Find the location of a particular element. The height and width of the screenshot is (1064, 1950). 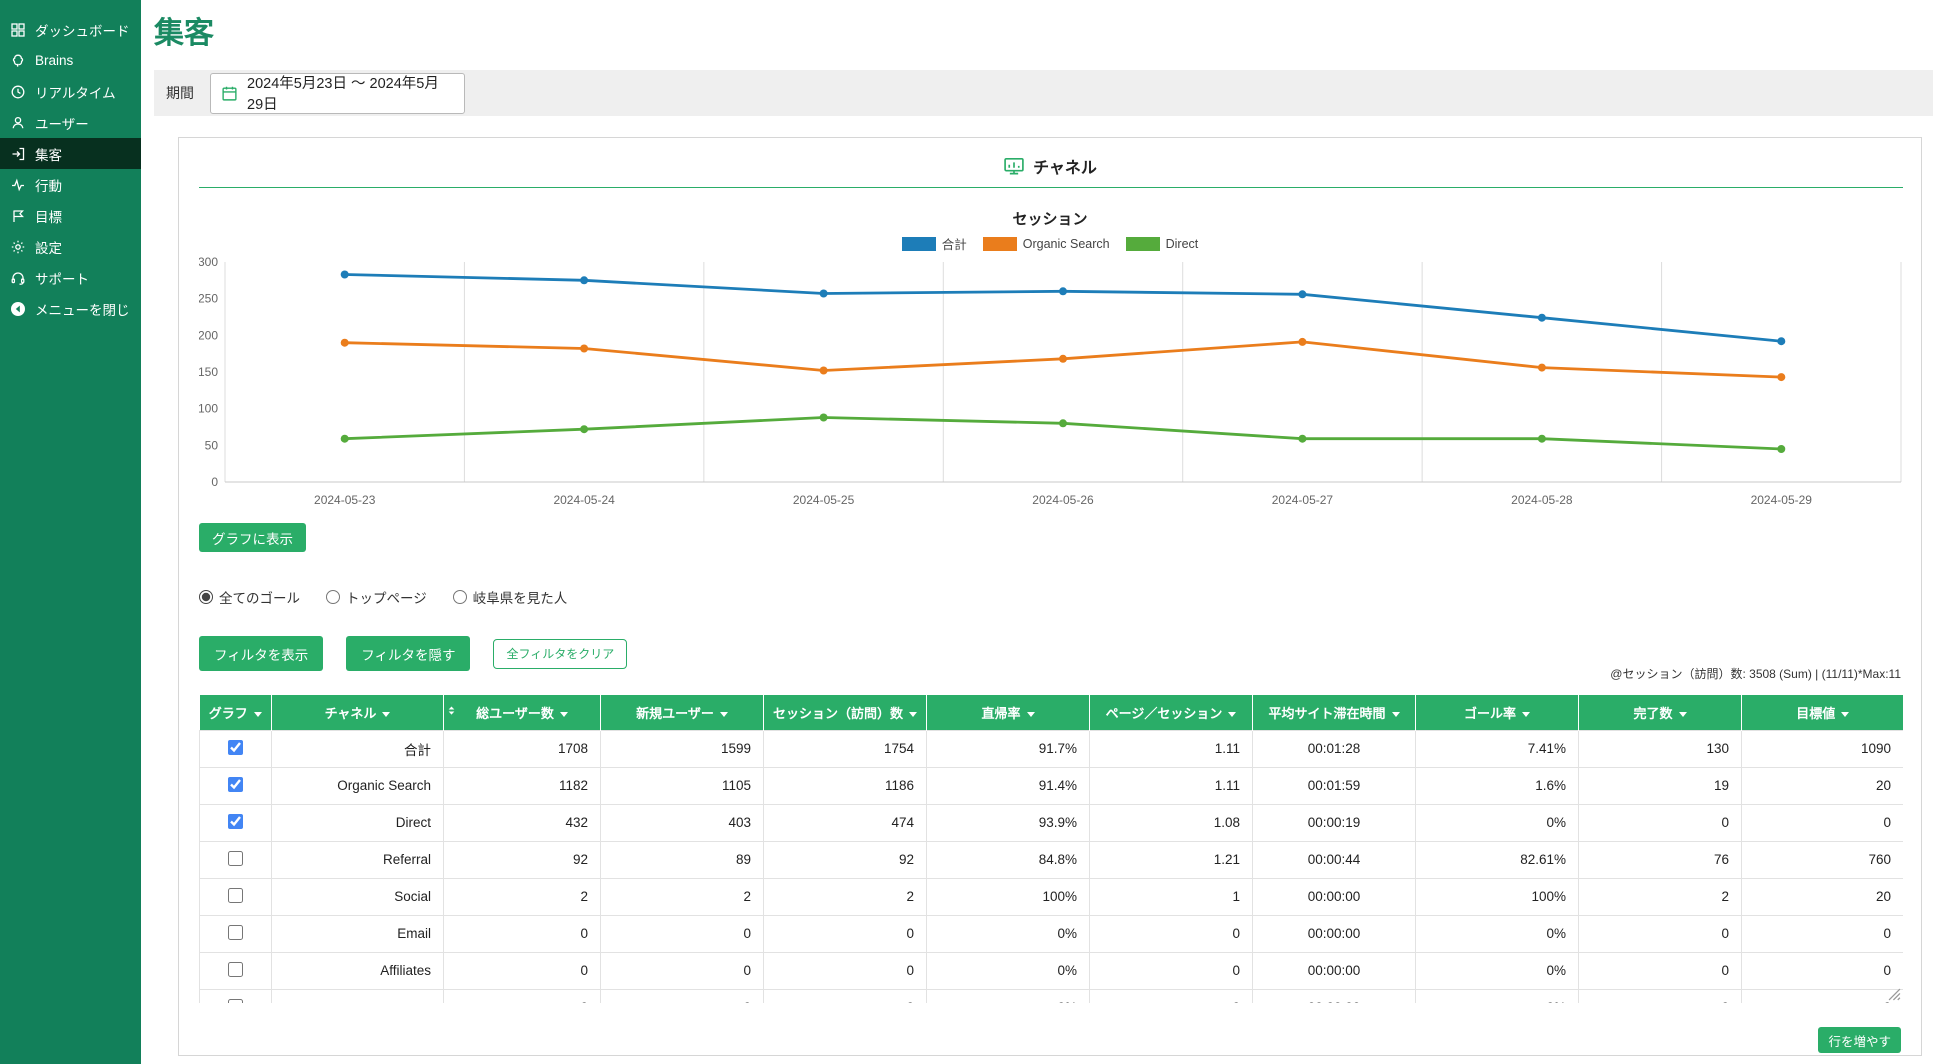

show-on-graph-button: グラフに表示 is located at coordinates (252, 537).